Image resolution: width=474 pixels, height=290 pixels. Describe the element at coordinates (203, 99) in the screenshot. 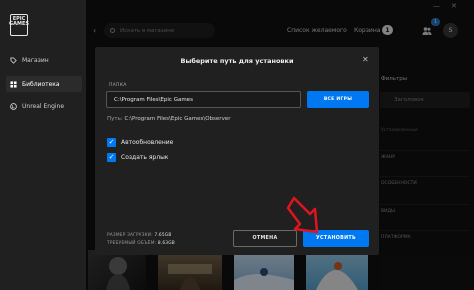

I see `install-folder-input: C:\Program Files\Epic Games` at that location.